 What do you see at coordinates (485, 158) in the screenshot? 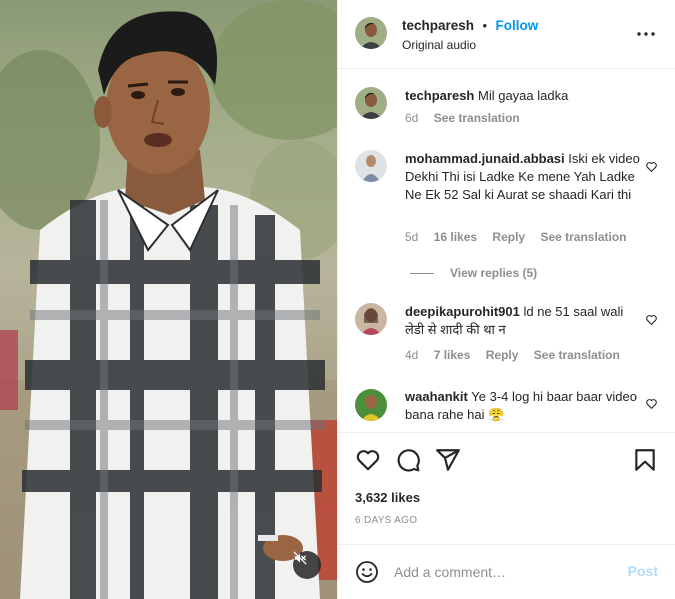
I see `comment-username: mohammad.junaid.abbasi` at bounding box center [485, 158].